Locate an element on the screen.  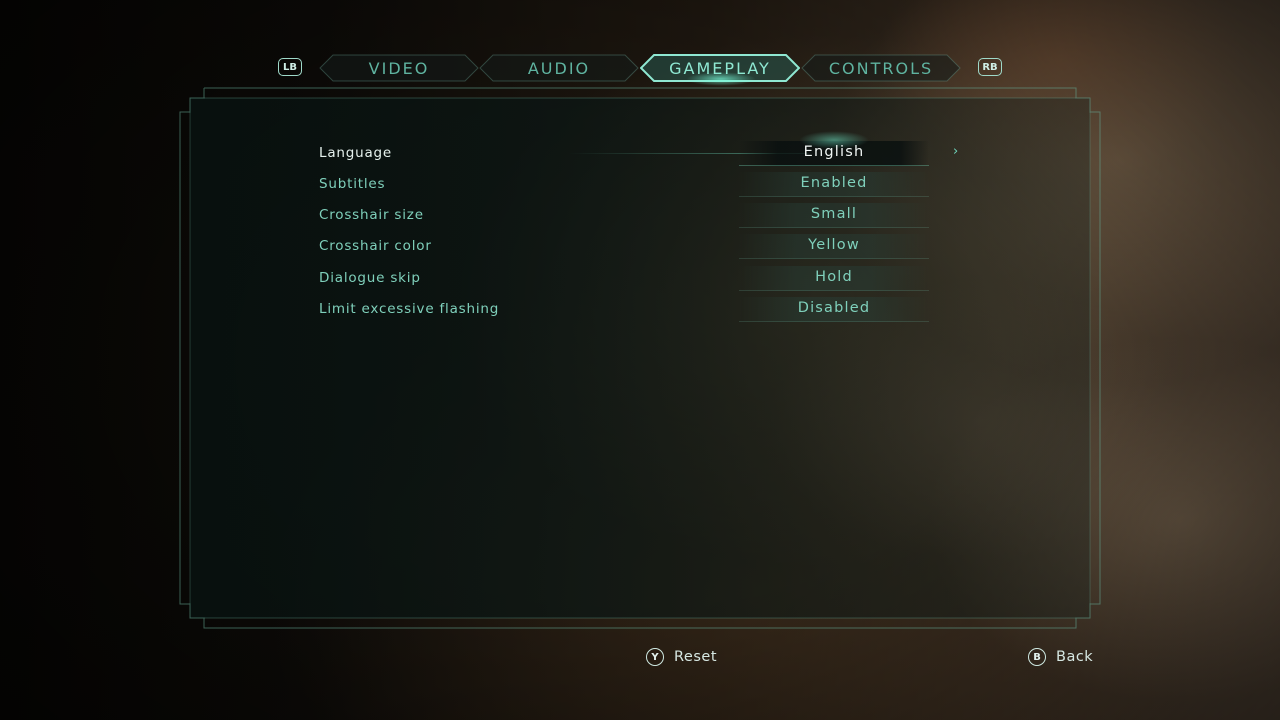
setting-label: Language is located at coordinates (356, 153).